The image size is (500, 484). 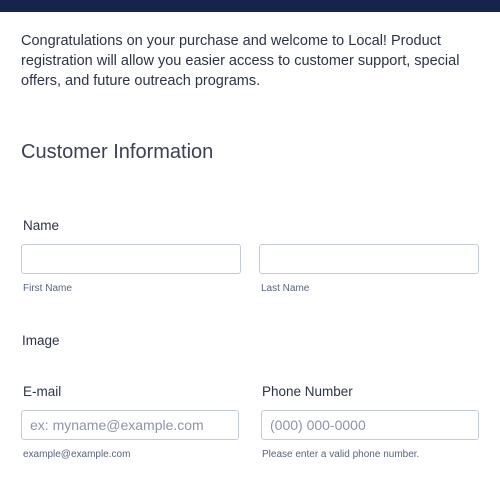 I want to click on image-alt-text: Image, so click(x=41, y=340).